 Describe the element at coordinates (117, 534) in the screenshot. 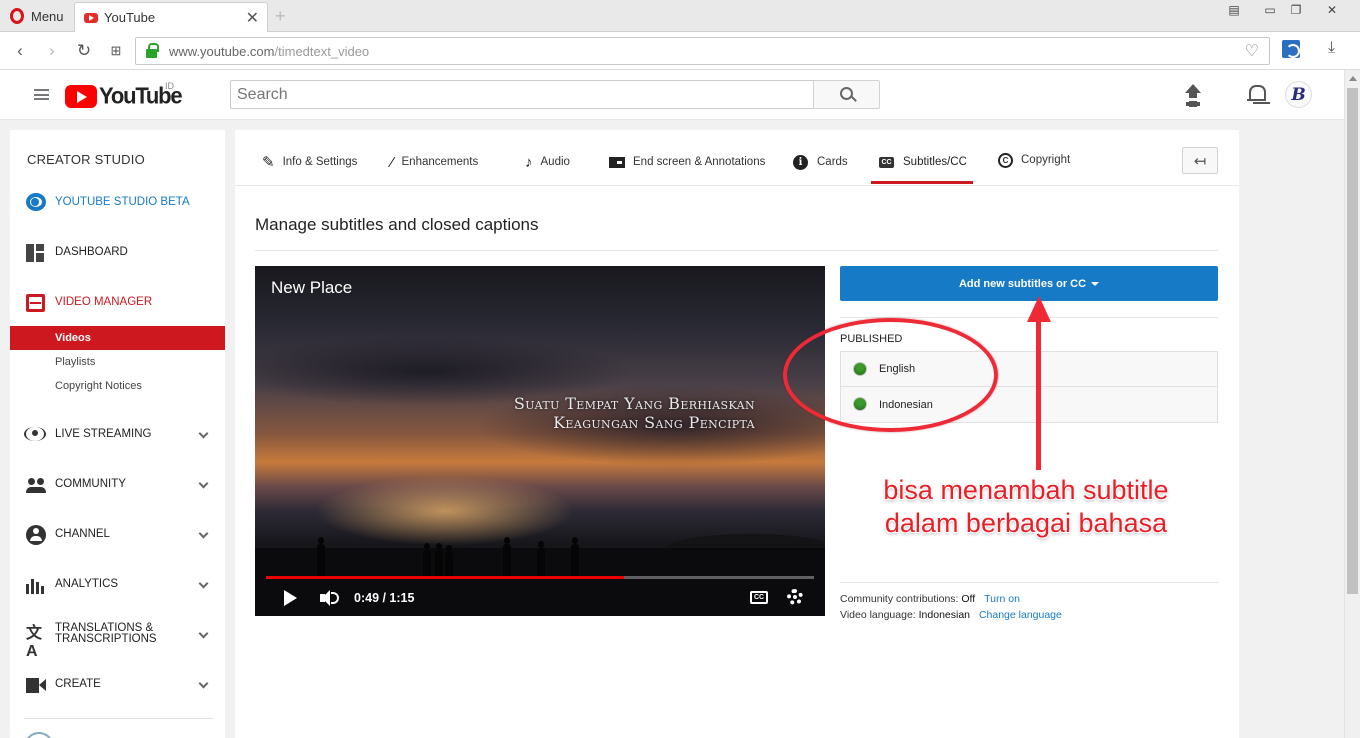

I see `sidebar-item-channel: CHANNEL` at that location.